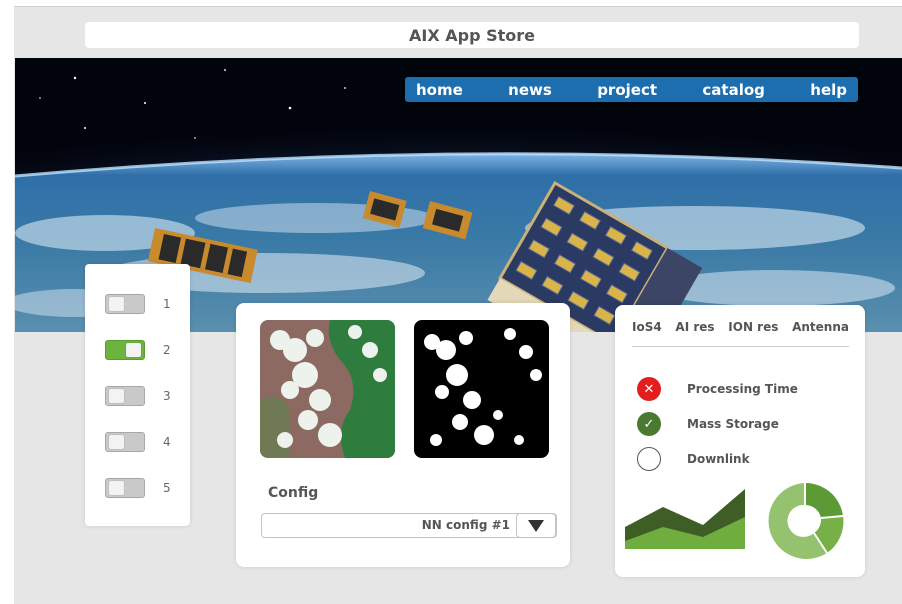 This screenshot has height=604, width=902. I want to click on tab-antenna: Antenna, so click(820, 333).